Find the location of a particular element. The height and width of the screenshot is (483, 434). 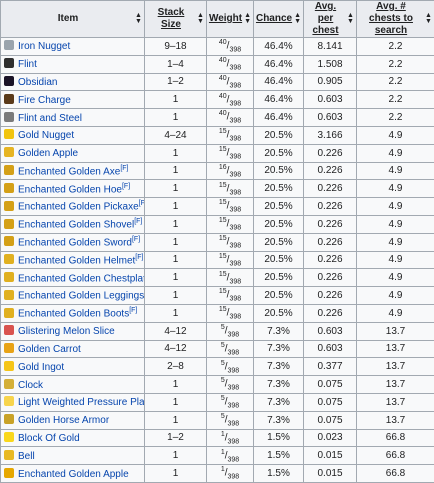

item-link: Enchanted Golden Leggings is located at coordinates (81, 296).